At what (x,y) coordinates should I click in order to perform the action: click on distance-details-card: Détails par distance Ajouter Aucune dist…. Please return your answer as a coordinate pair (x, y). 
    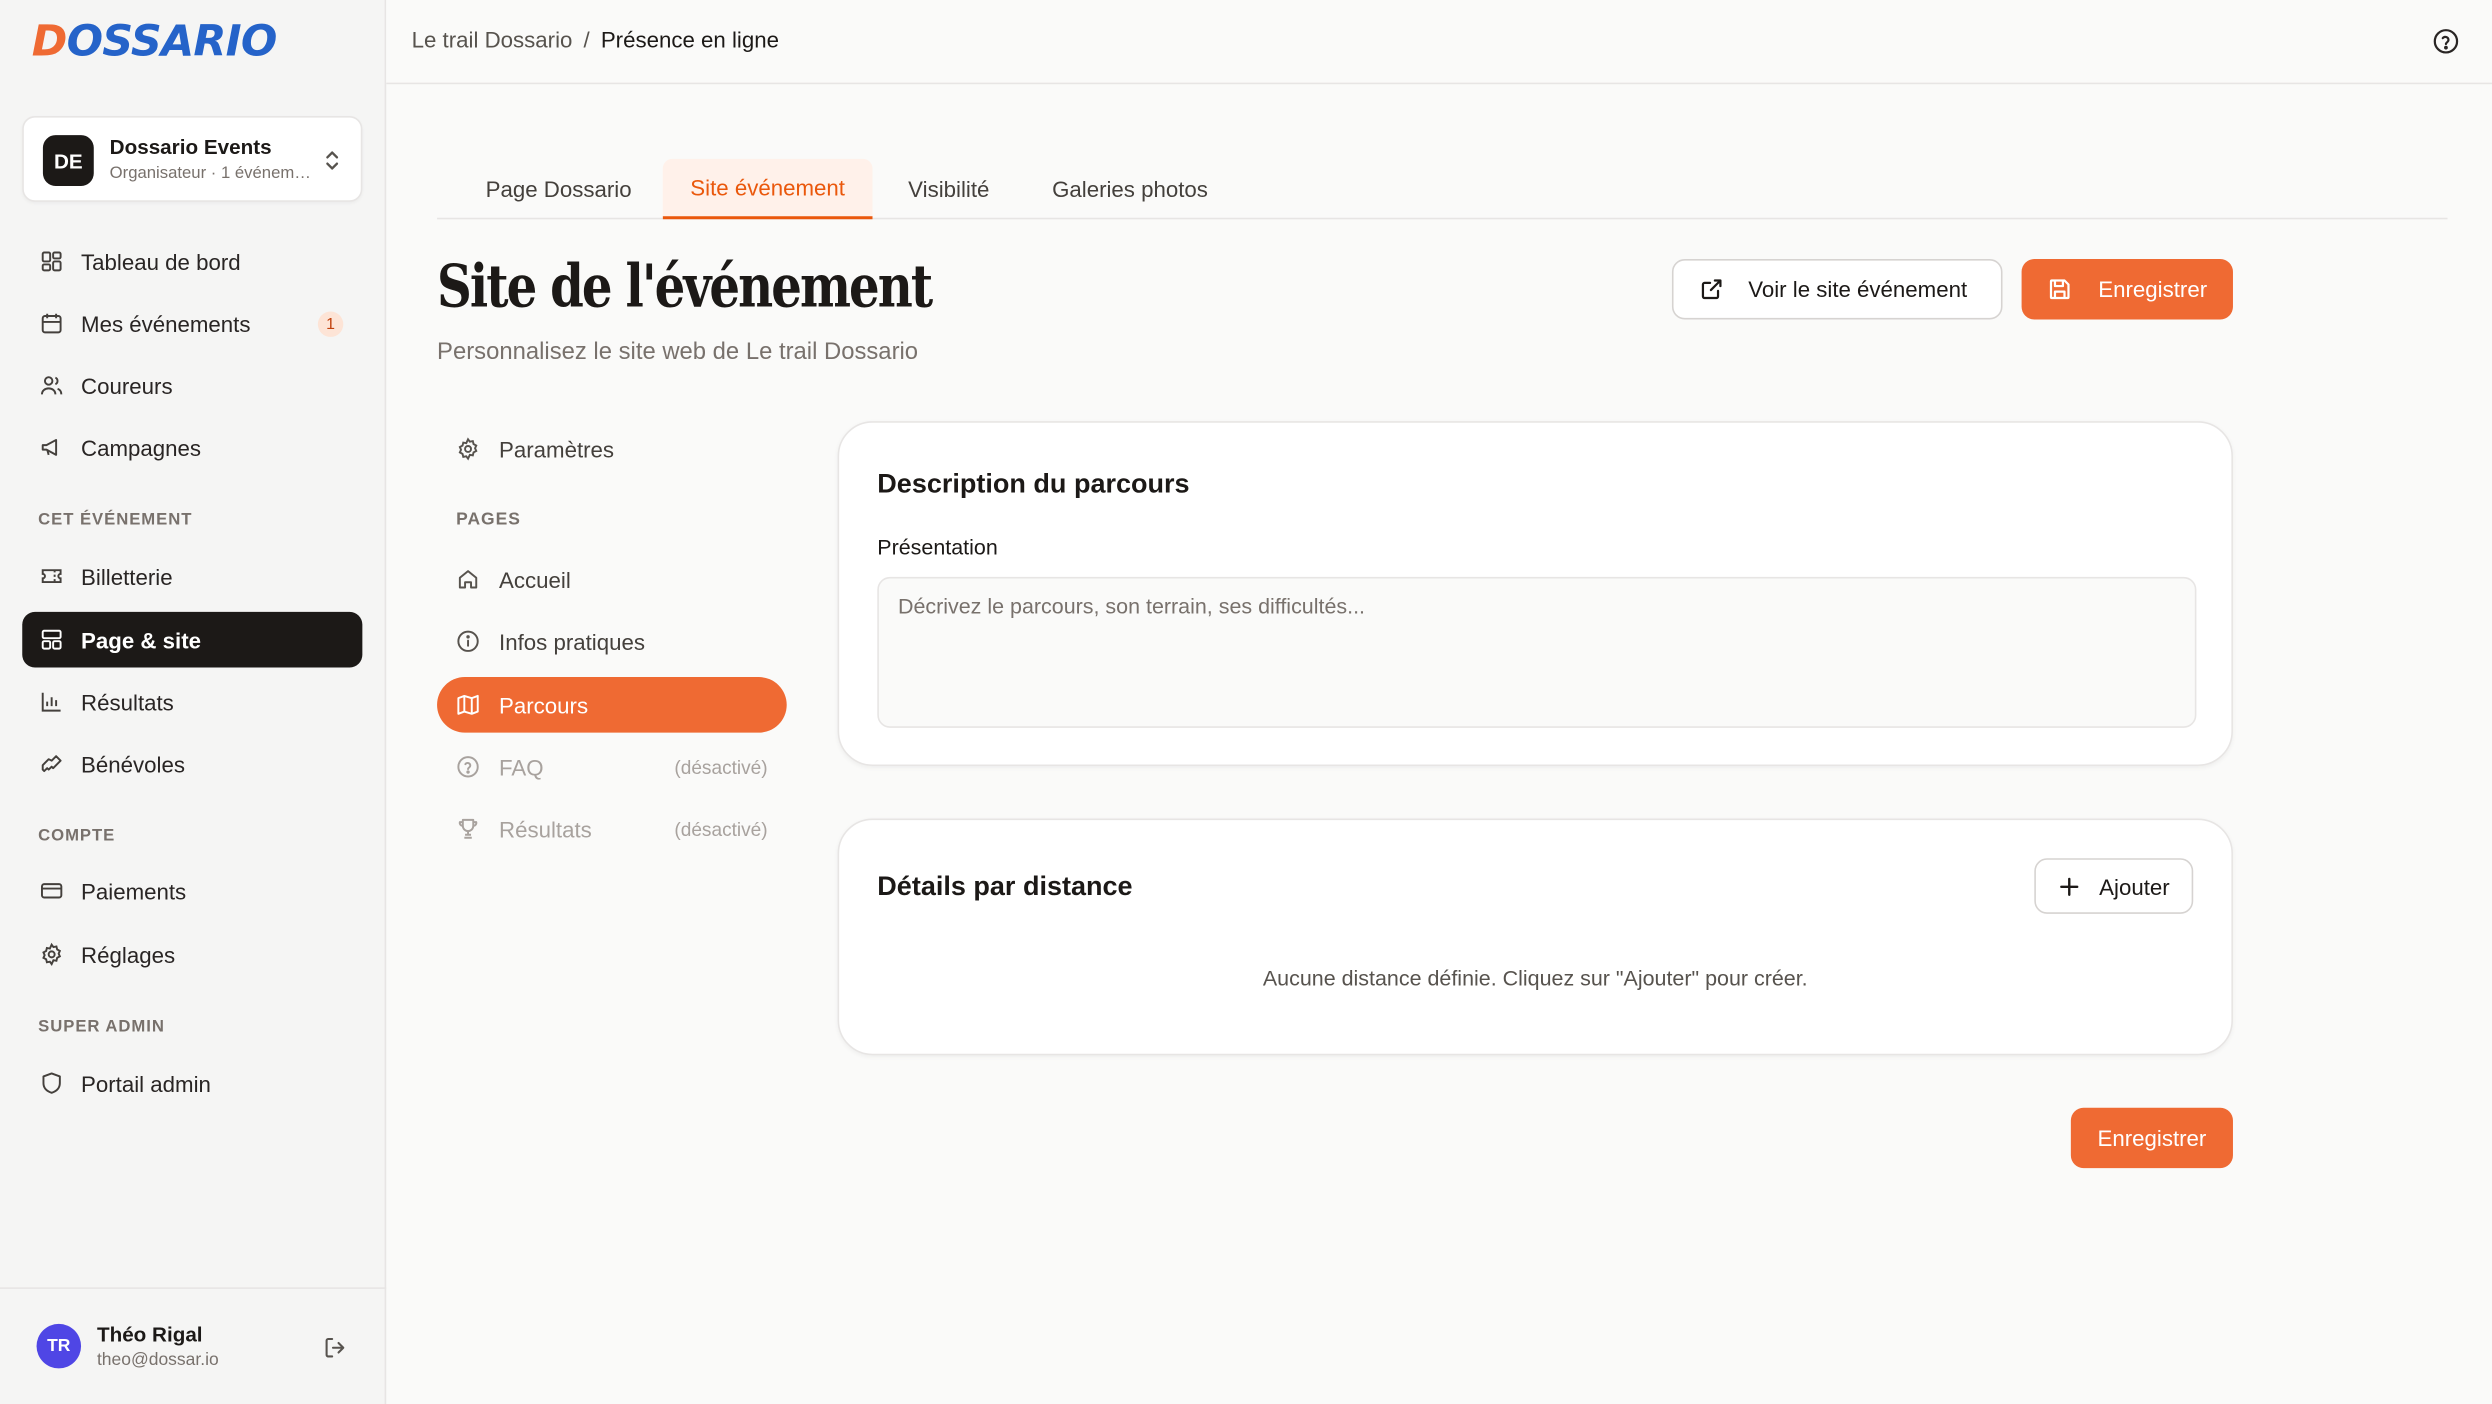
    Looking at the image, I should click on (1535, 937).